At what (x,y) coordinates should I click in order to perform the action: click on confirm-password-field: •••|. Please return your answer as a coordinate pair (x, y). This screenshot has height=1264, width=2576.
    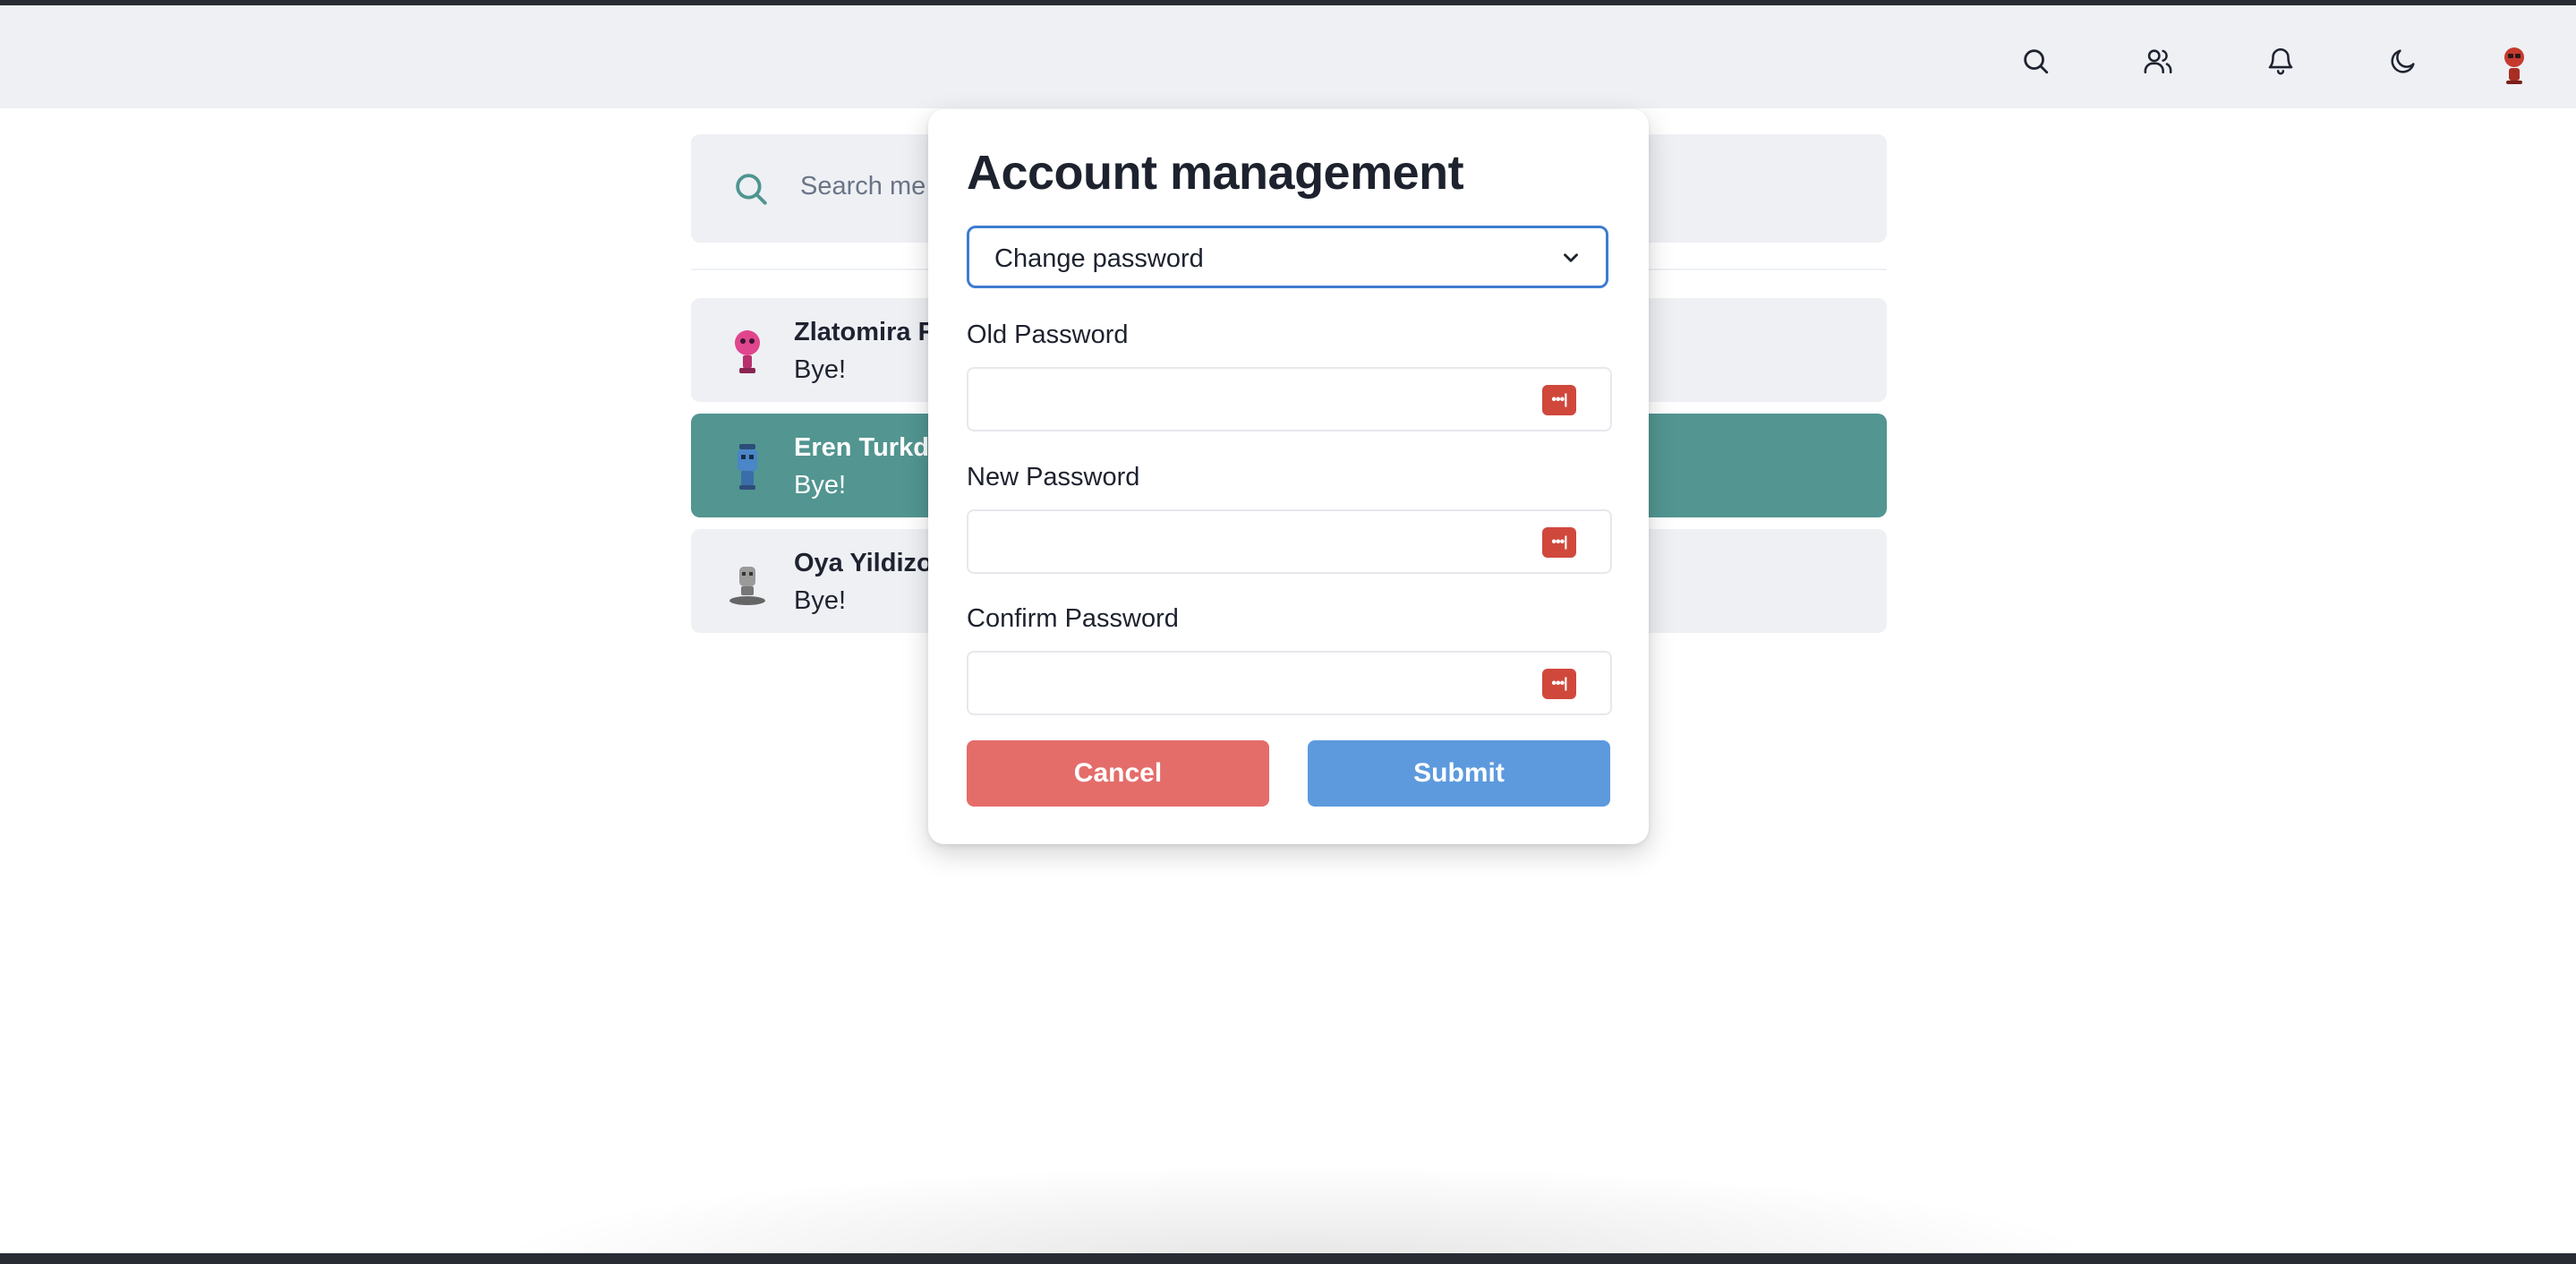
    Looking at the image, I should click on (1289, 683).